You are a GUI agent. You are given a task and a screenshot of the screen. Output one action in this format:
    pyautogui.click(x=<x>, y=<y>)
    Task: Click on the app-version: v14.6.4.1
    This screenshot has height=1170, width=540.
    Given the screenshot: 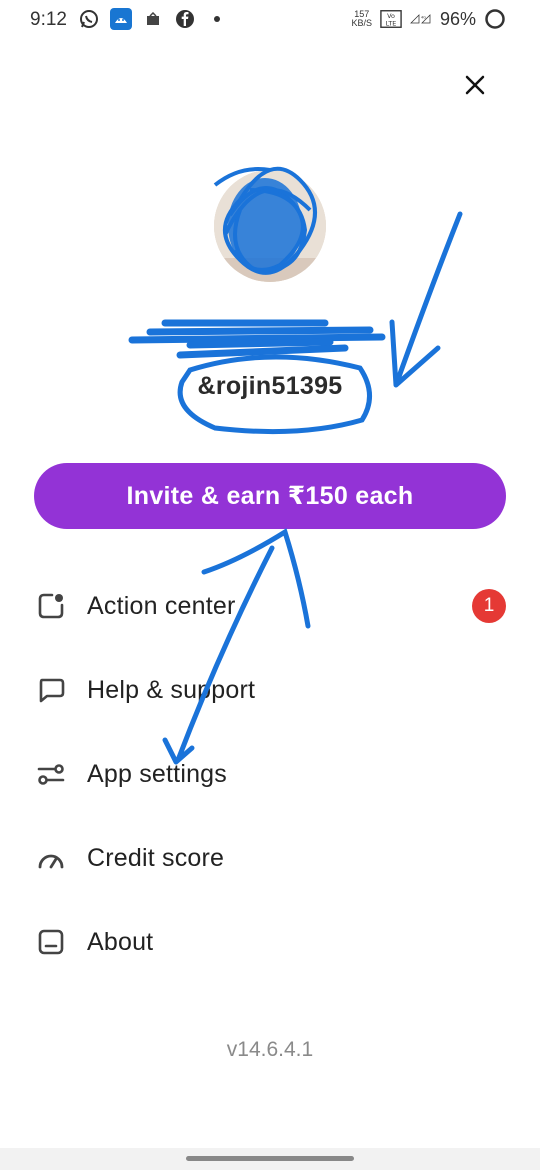 What is the action you would take?
    pyautogui.click(x=270, y=1049)
    